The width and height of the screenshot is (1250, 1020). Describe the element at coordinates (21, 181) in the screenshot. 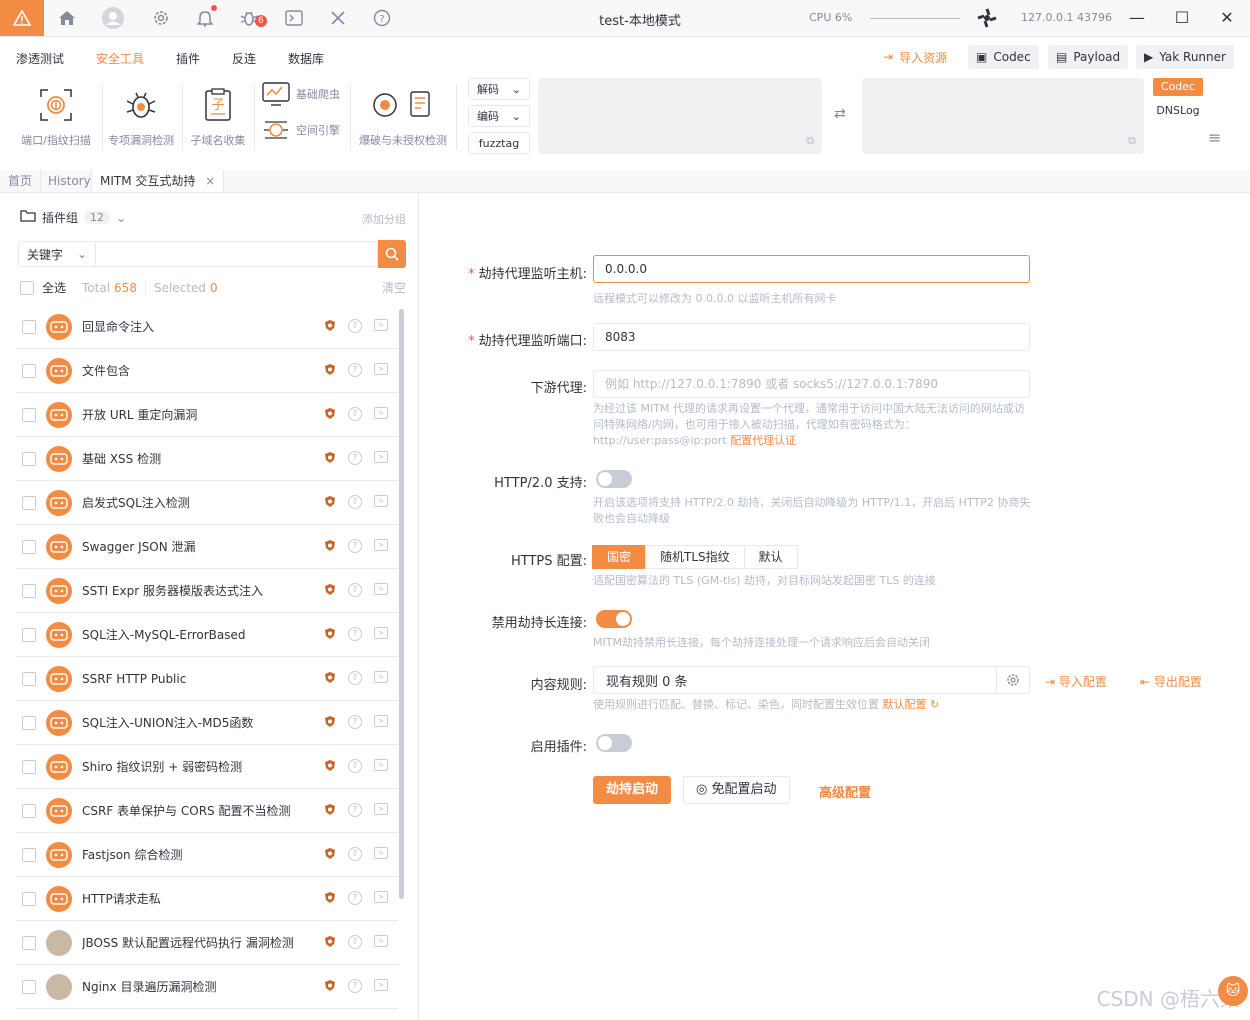

I see `tab-home: 首页` at that location.